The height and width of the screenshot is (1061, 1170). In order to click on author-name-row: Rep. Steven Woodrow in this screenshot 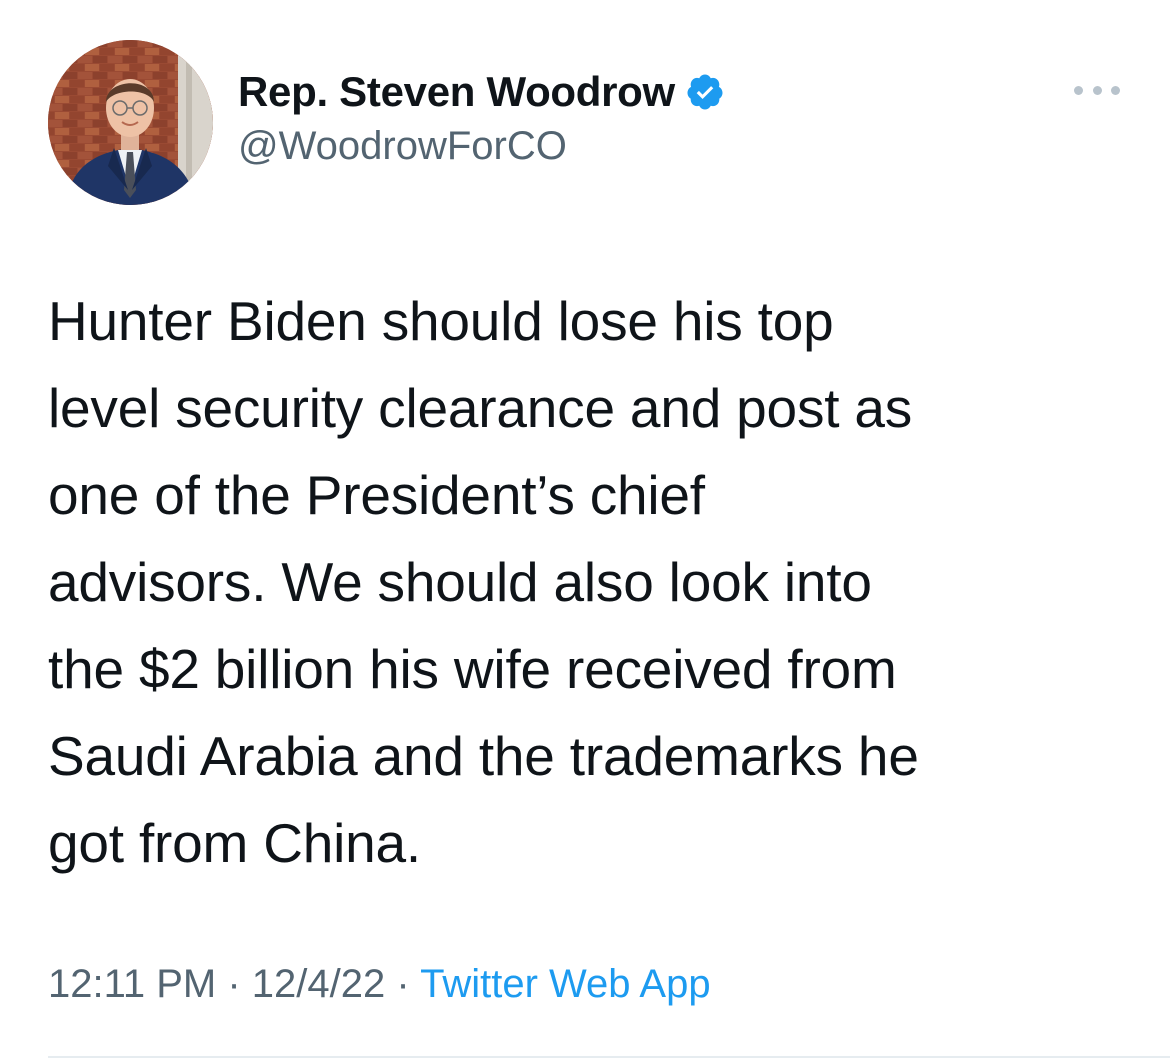, I will do `click(481, 92)`.